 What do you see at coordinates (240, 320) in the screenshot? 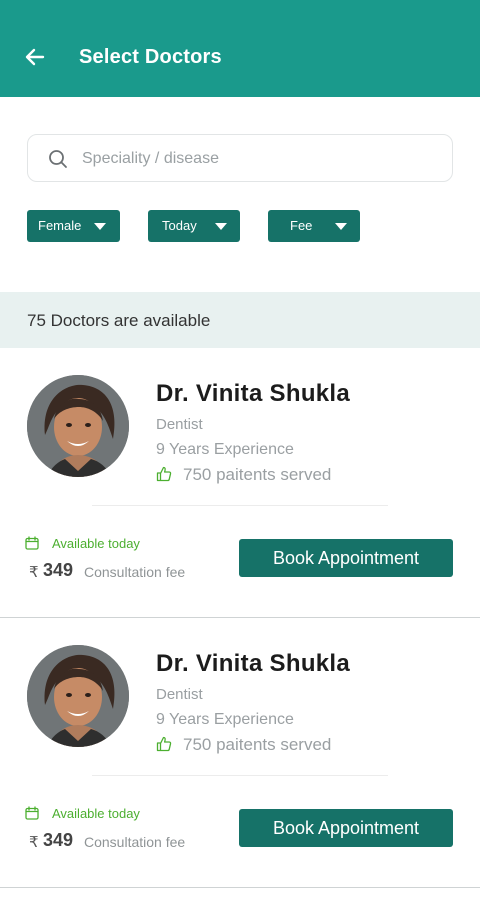
I see `results-count-bar: 75 Doctors are available` at bounding box center [240, 320].